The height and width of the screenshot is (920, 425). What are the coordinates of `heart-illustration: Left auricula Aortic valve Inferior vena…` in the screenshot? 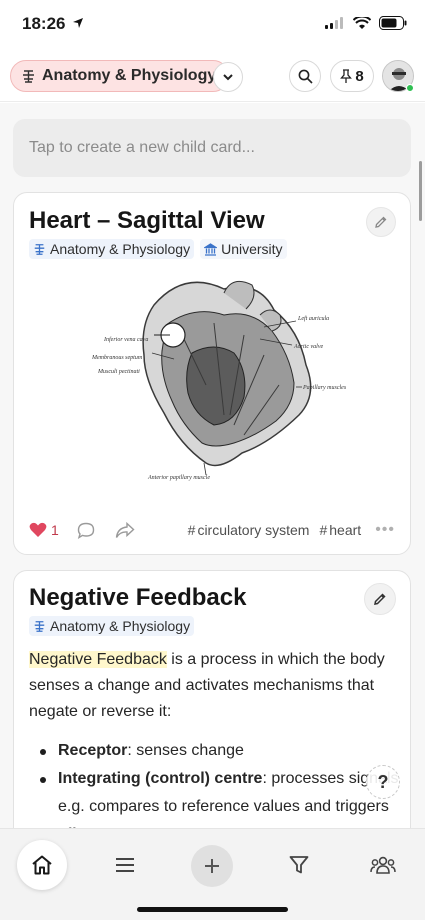 It's located at (219, 380).